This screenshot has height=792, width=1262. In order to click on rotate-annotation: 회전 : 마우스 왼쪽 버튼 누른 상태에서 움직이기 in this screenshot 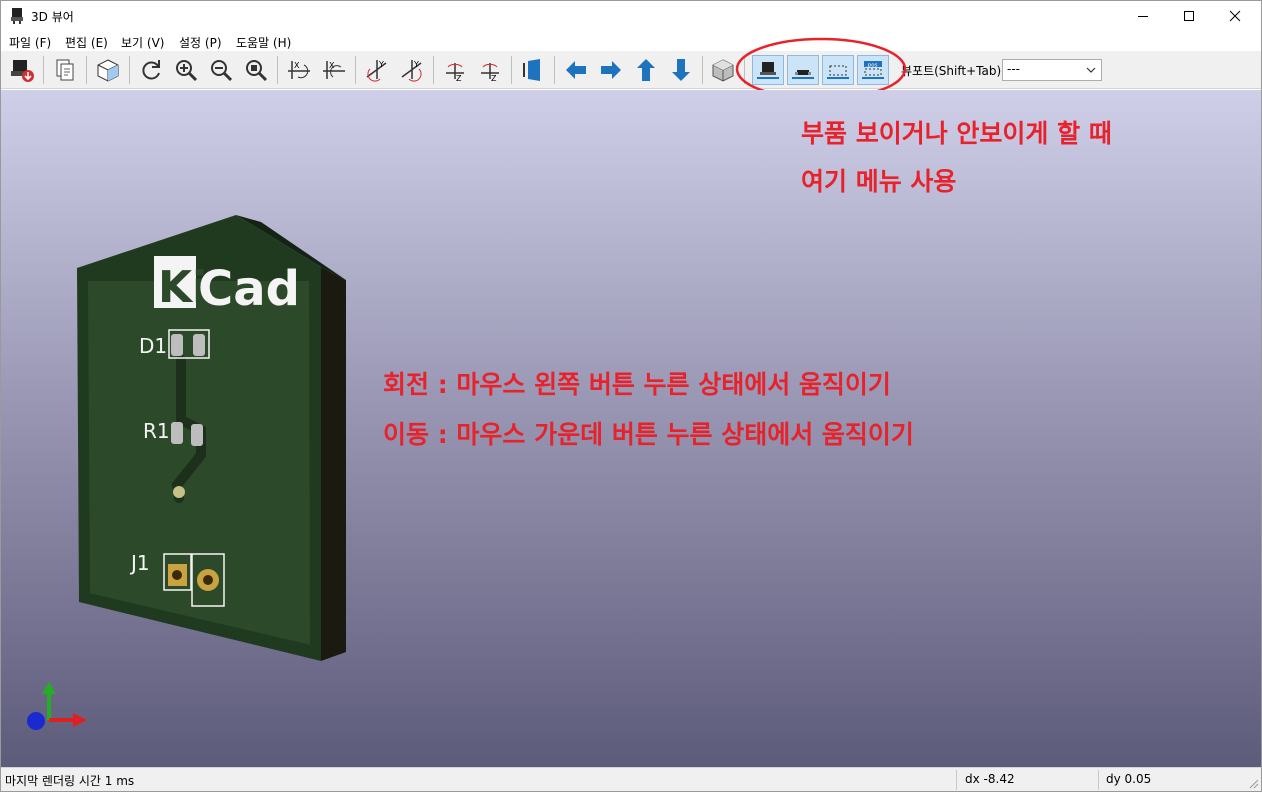, I will do `click(637, 384)`.